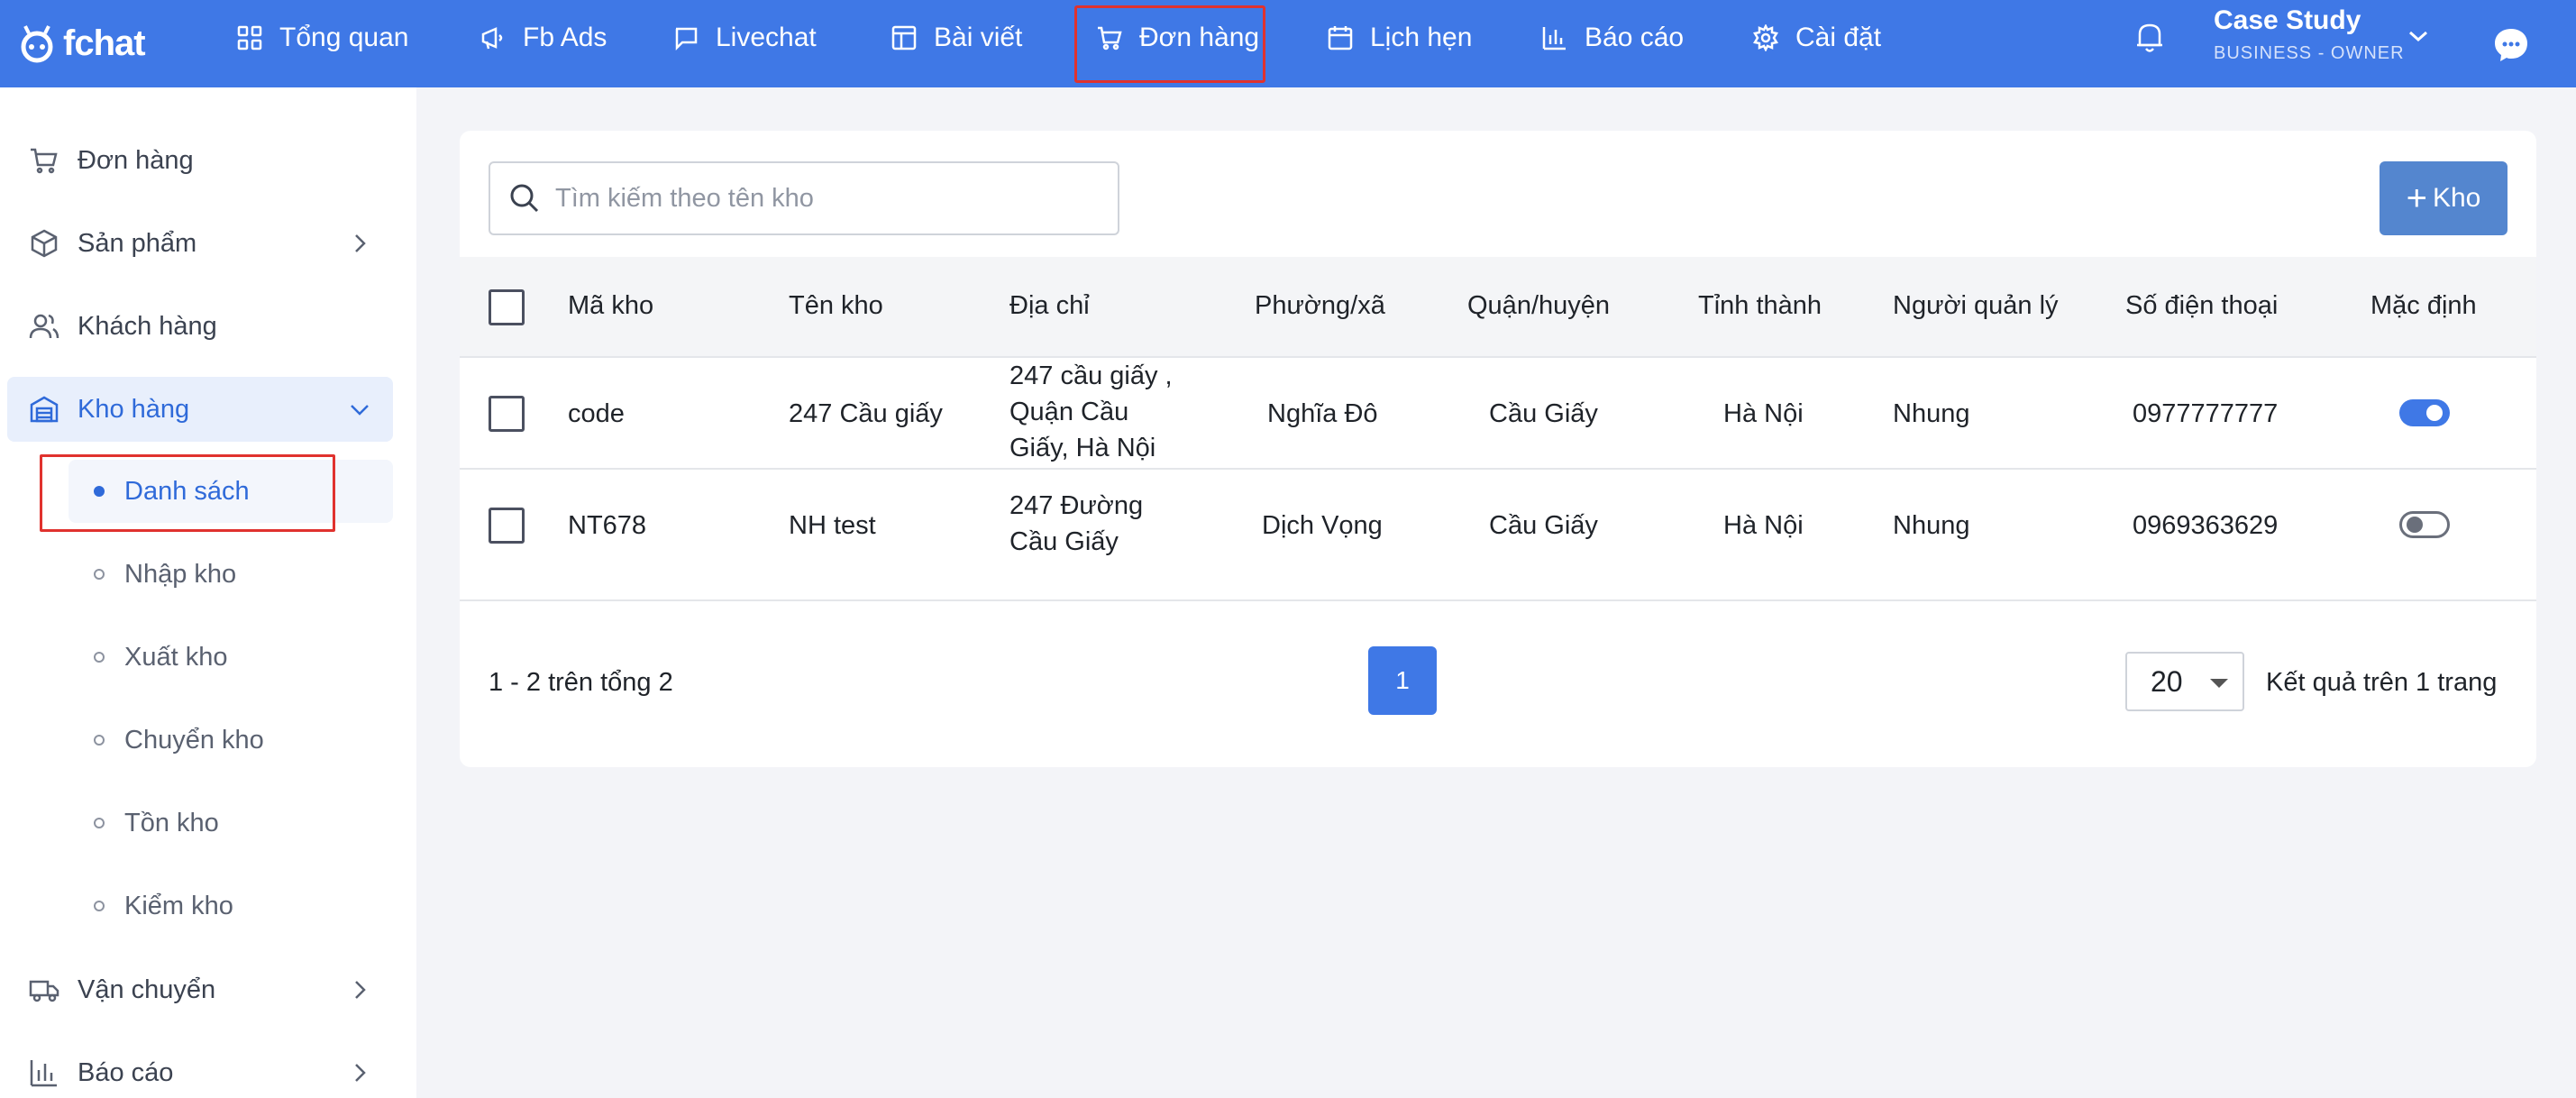 The image size is (2576, 1098). Describe the element at coordinates (1399, 38) in the screenshot. I see `nav-lich-hen: Lịch hẹn` at that location.